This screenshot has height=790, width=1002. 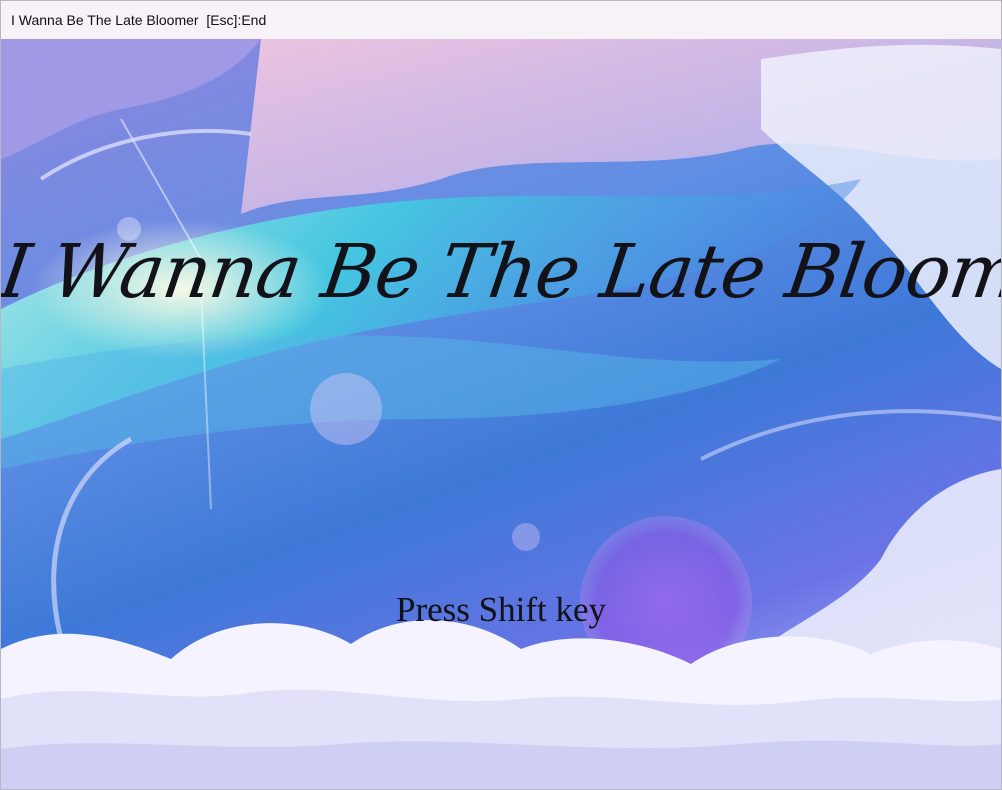 I want to click on game-title-logo: I Wanna Be The Late Bloomer, so click(x=501, y=272).